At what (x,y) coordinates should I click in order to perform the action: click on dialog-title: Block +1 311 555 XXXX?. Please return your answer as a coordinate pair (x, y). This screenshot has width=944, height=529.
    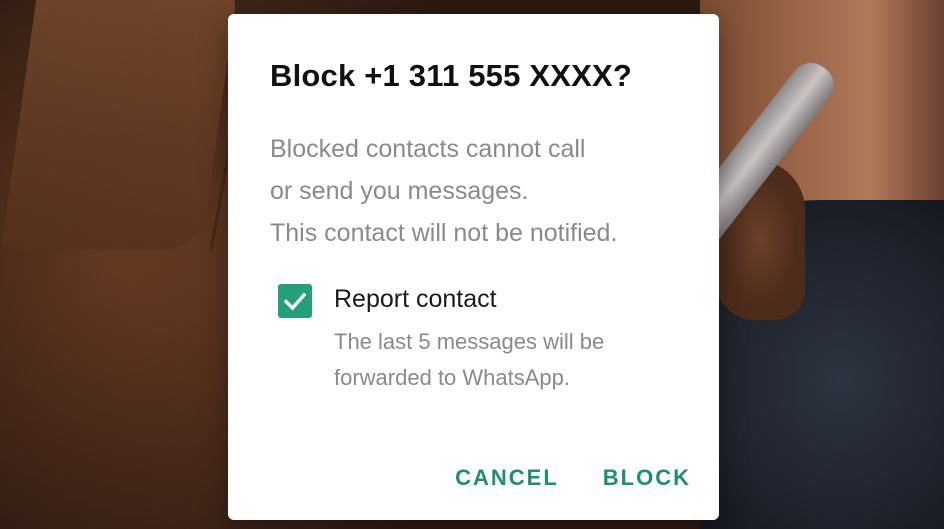
    Looking at the image, I should click on (451, 75).